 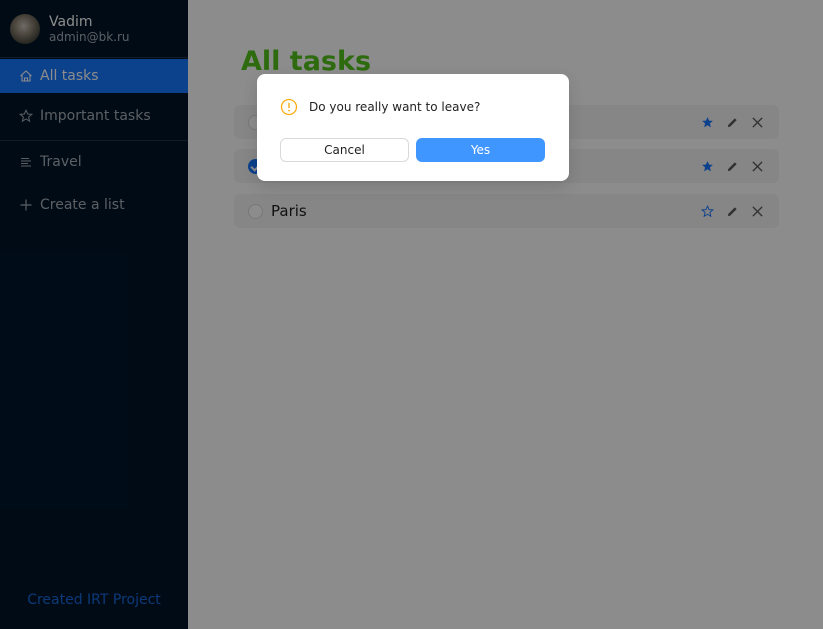 What do you see at coordinates (413, 127) in the screenshot?
I see `confirm-dialog: Do you really want to leave? Cancel Yes` at bounding box center [413, 127].